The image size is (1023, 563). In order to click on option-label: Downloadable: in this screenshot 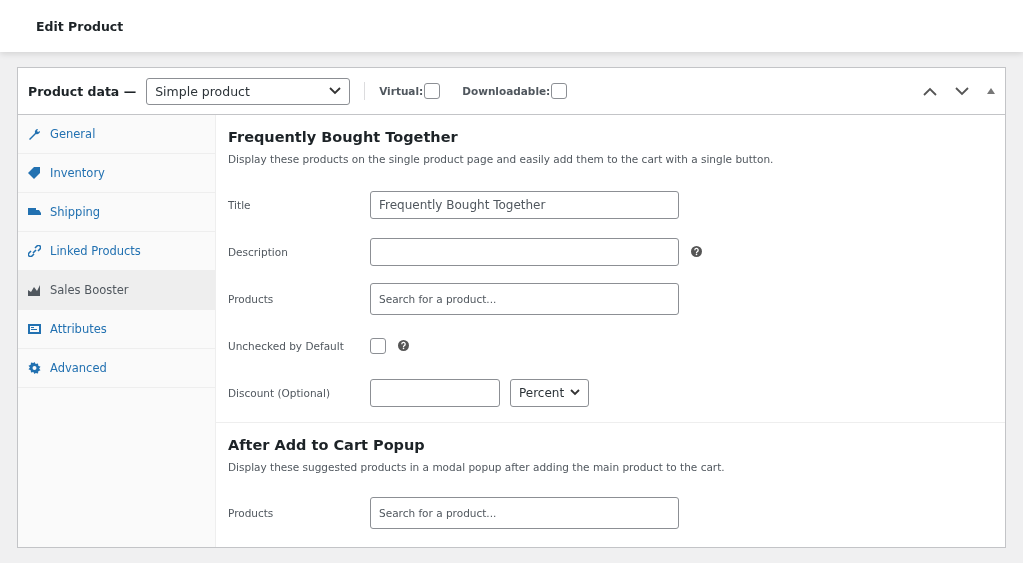, I will do `click(506, 91)`.